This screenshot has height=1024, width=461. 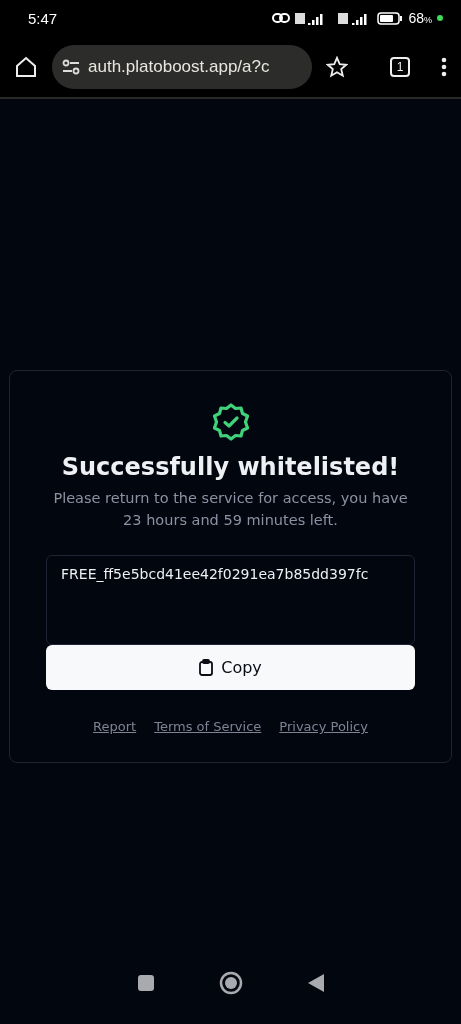 What do you see at coordinates (323, 726) in the screenshot?
I see `footer-link: Privacy Policy` at bounding box center [323, 726].